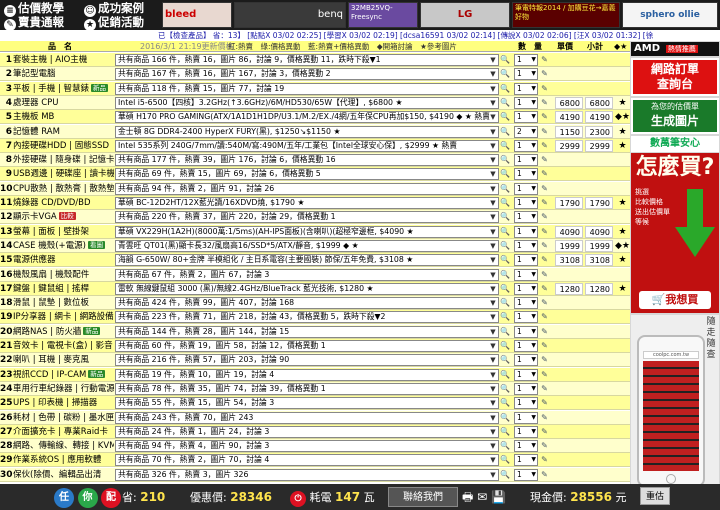  What do you see at coordinates (307, 217) in the screenshot?
I see `product-select: 共有商品 220 件，熱賣 37，圖片 220，討論 29，價格異動 1 ▼` at bounding box center [307, 217].